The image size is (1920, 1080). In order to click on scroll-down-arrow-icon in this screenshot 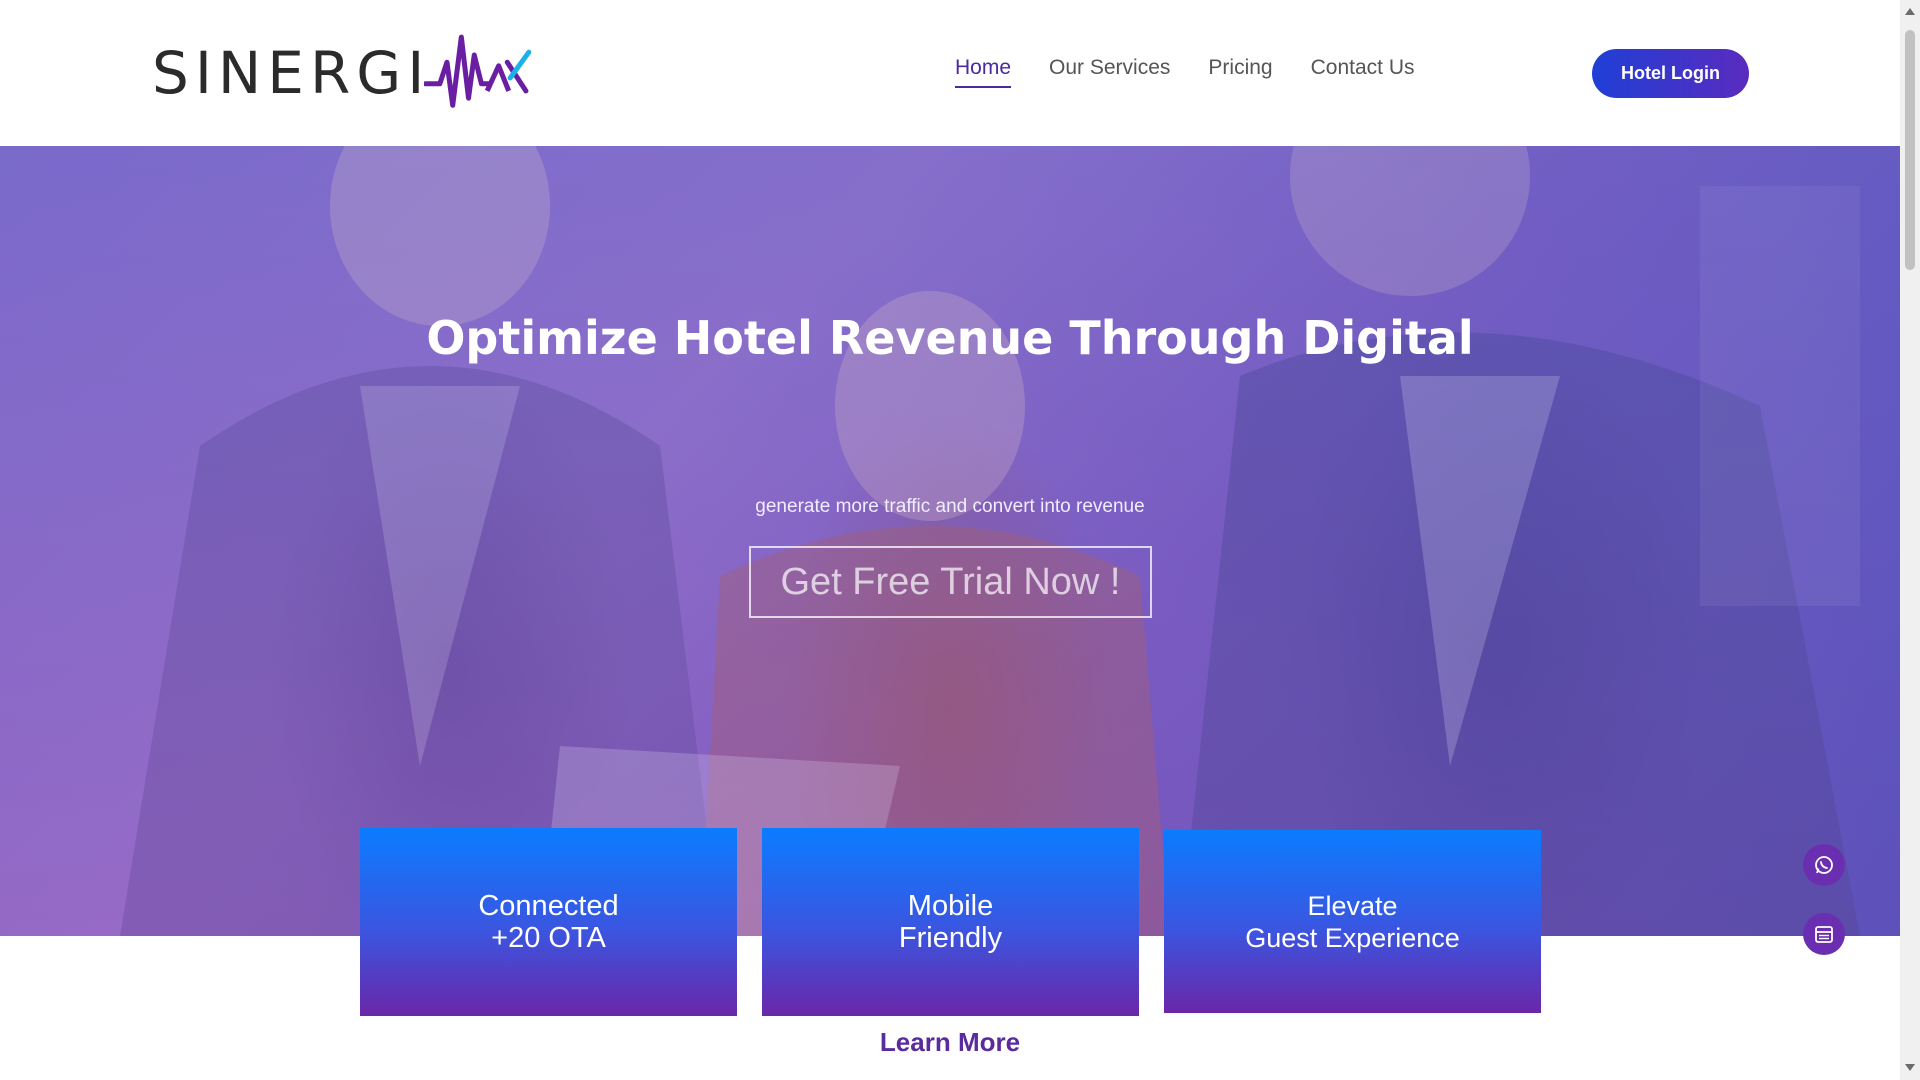, I will do `click(1910, 1067)`.